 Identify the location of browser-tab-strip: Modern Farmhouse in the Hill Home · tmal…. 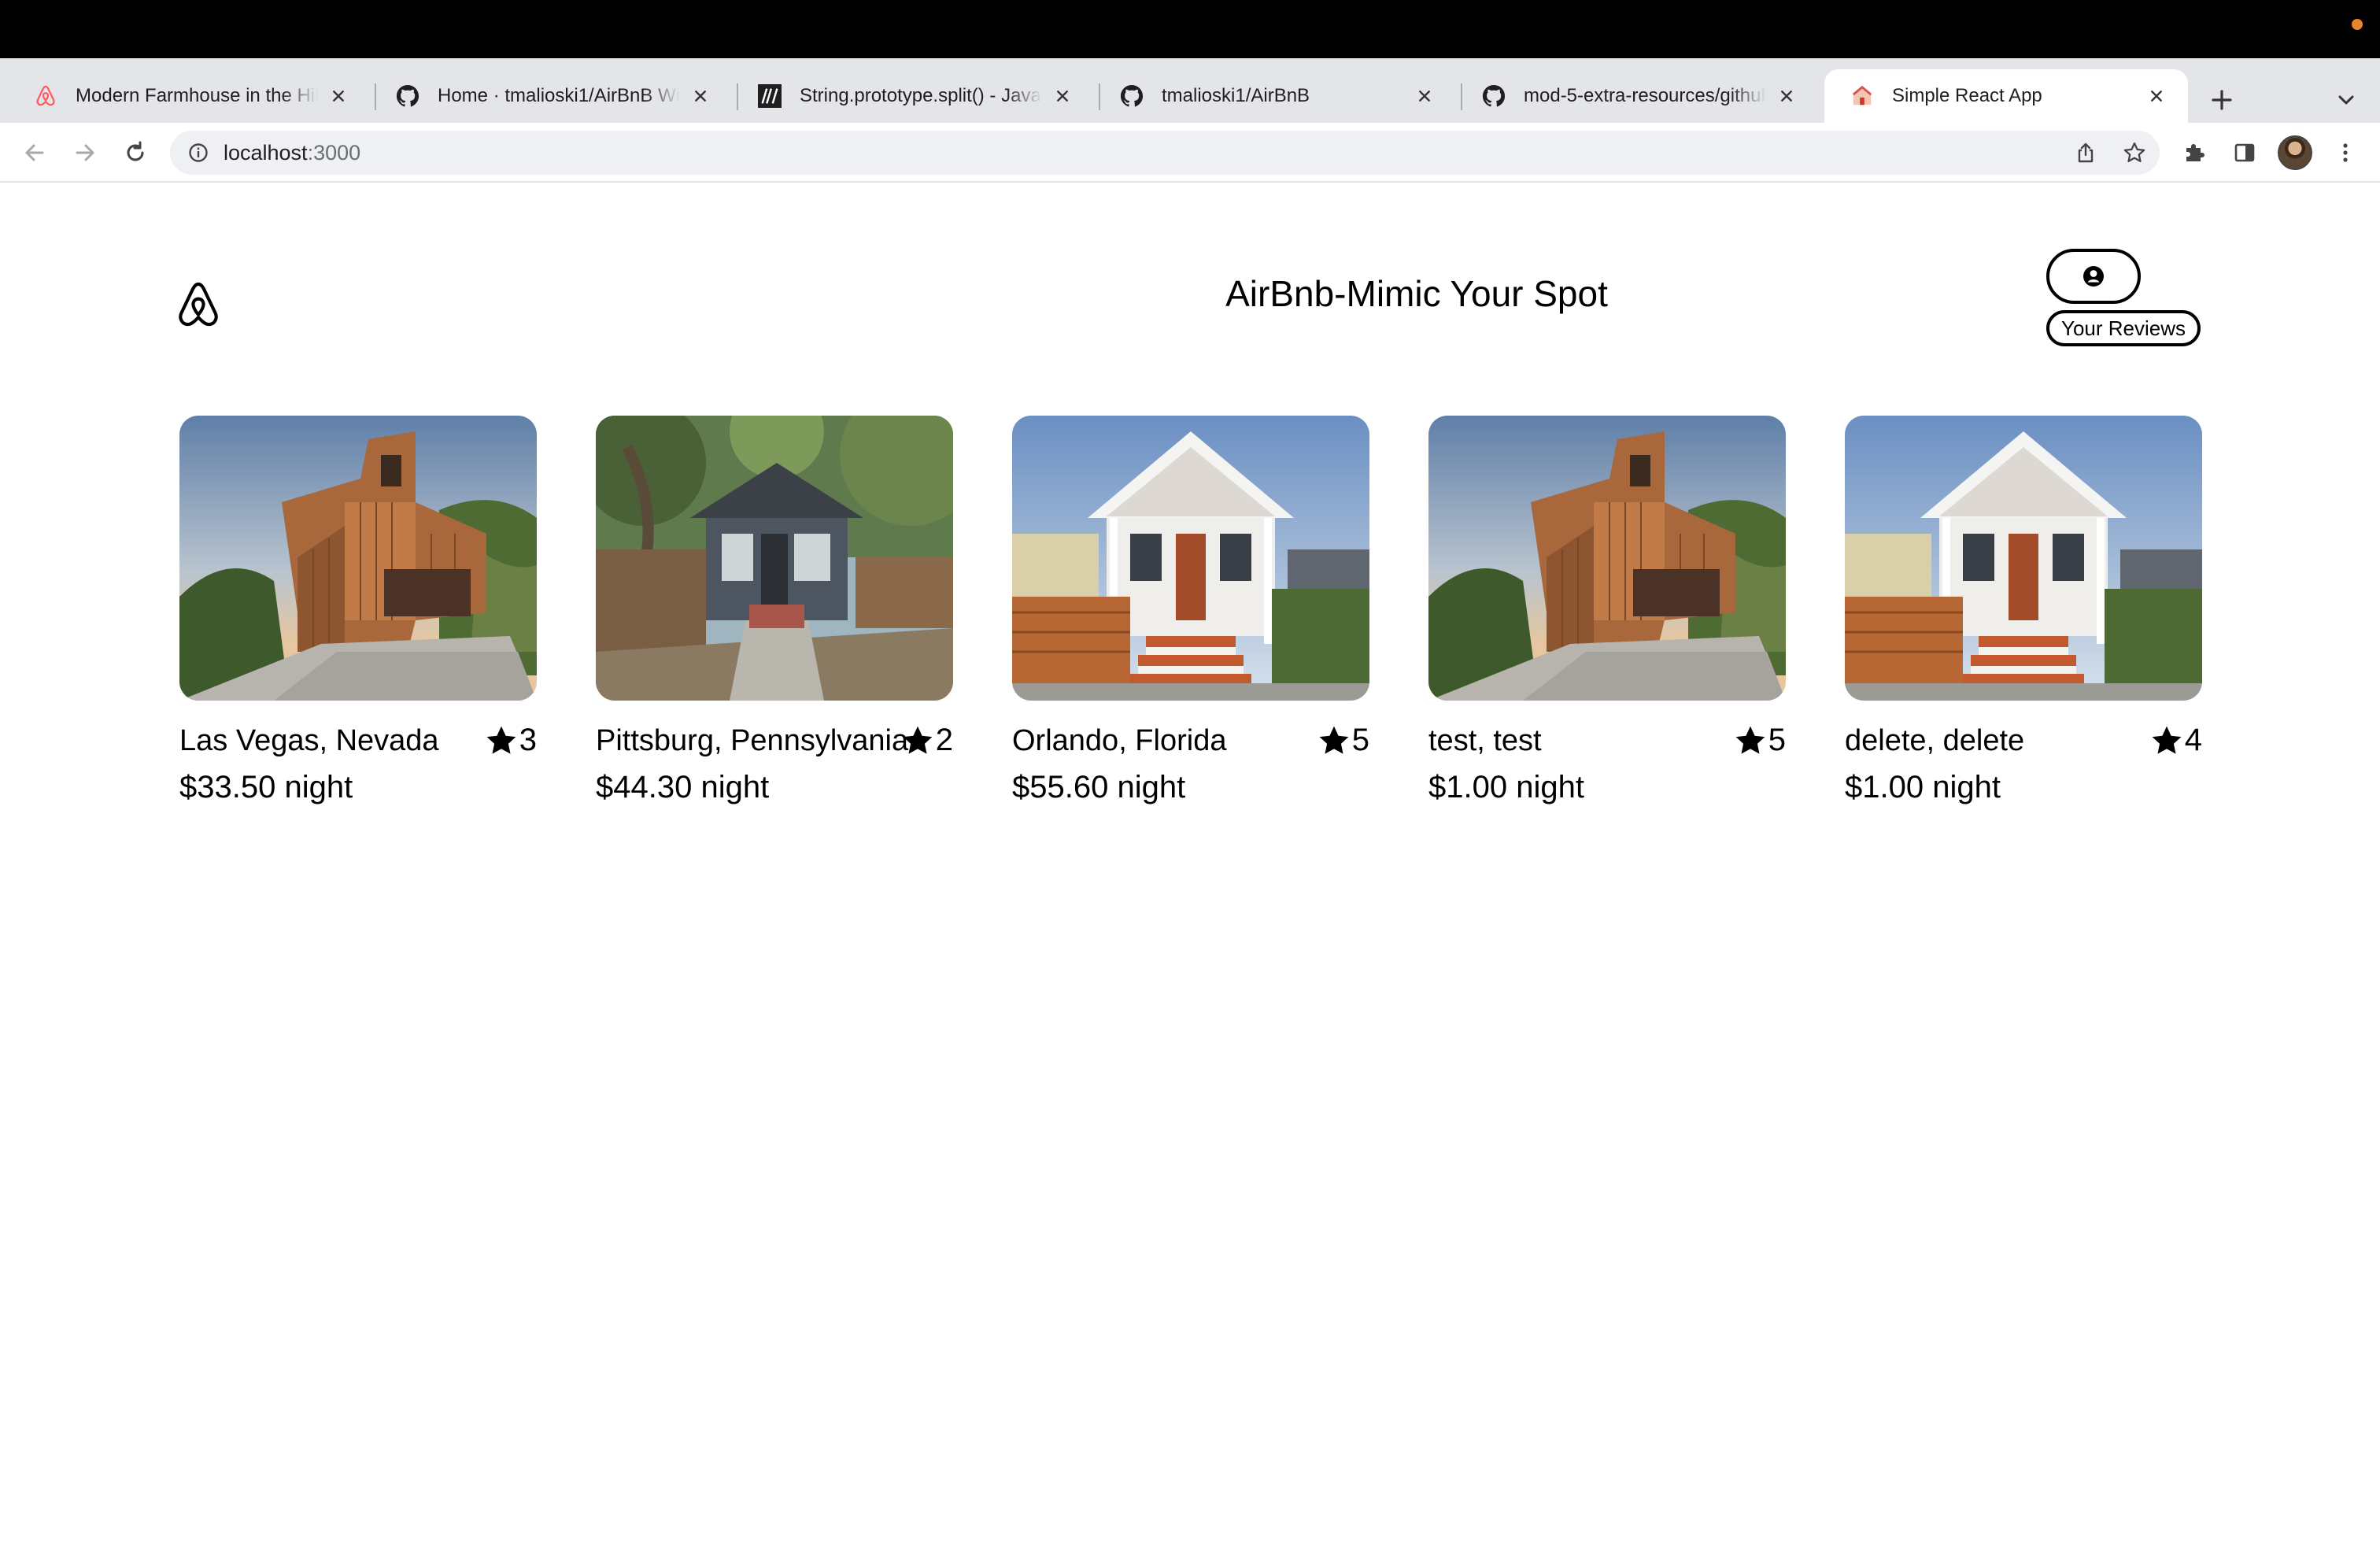
(1190, 90).